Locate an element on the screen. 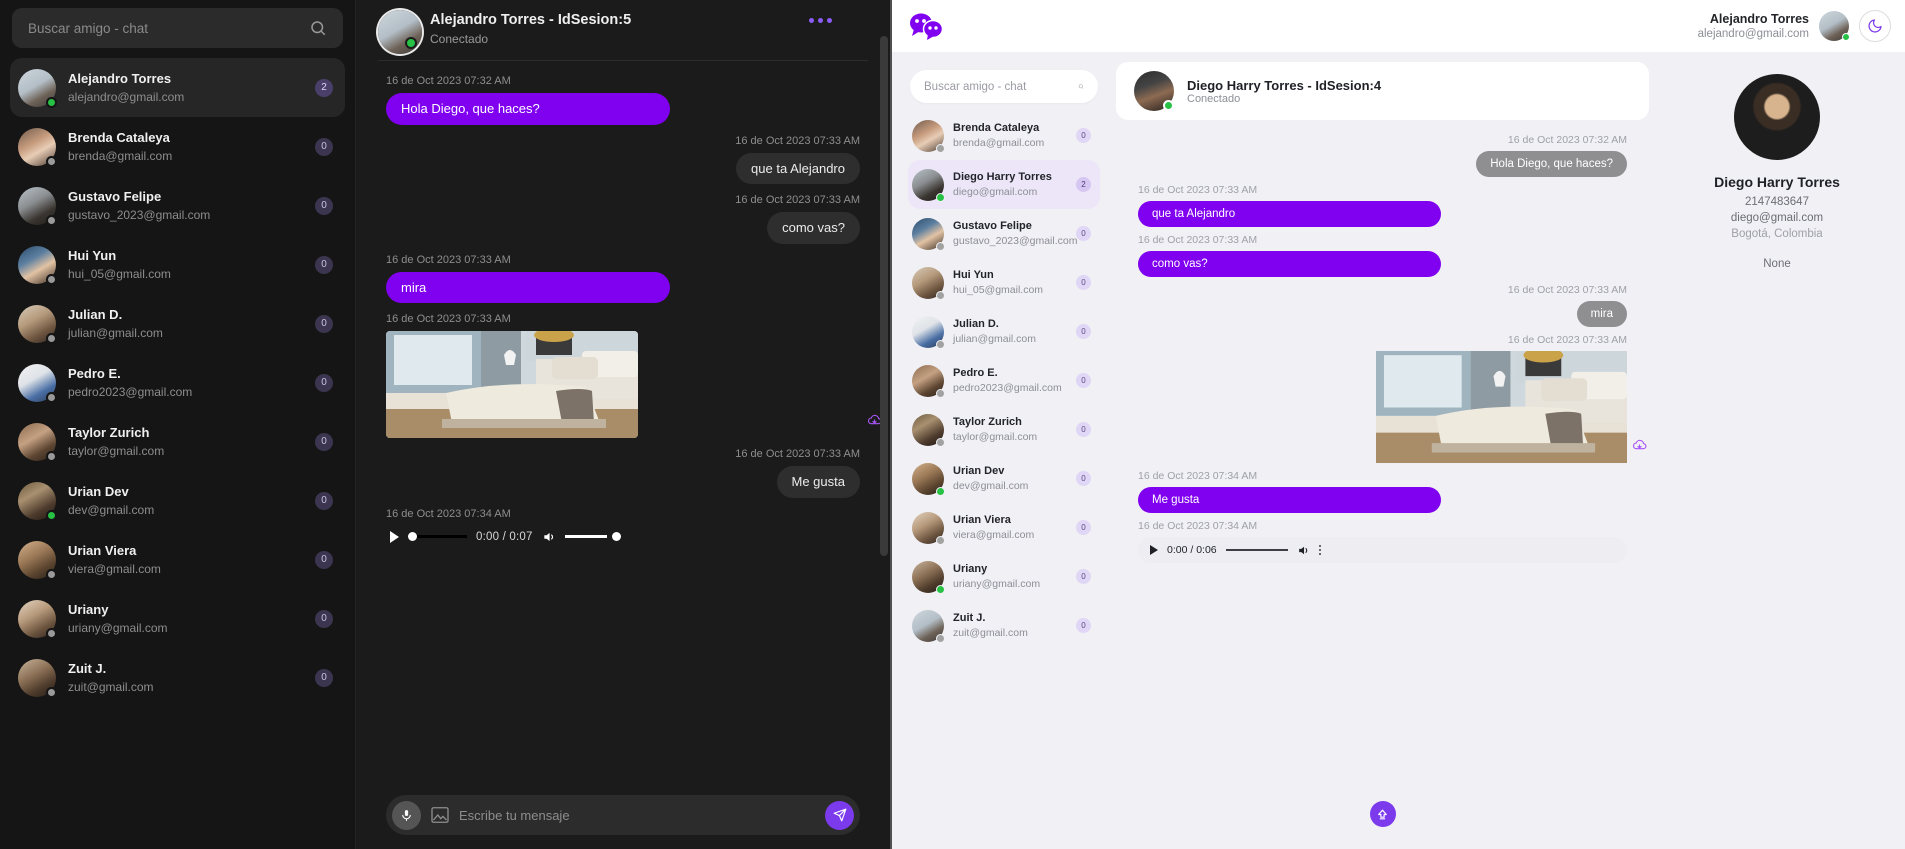  chat-header: Alejandro Torres - IdSesion:5 Conectado is located at coordinates (623, 30).